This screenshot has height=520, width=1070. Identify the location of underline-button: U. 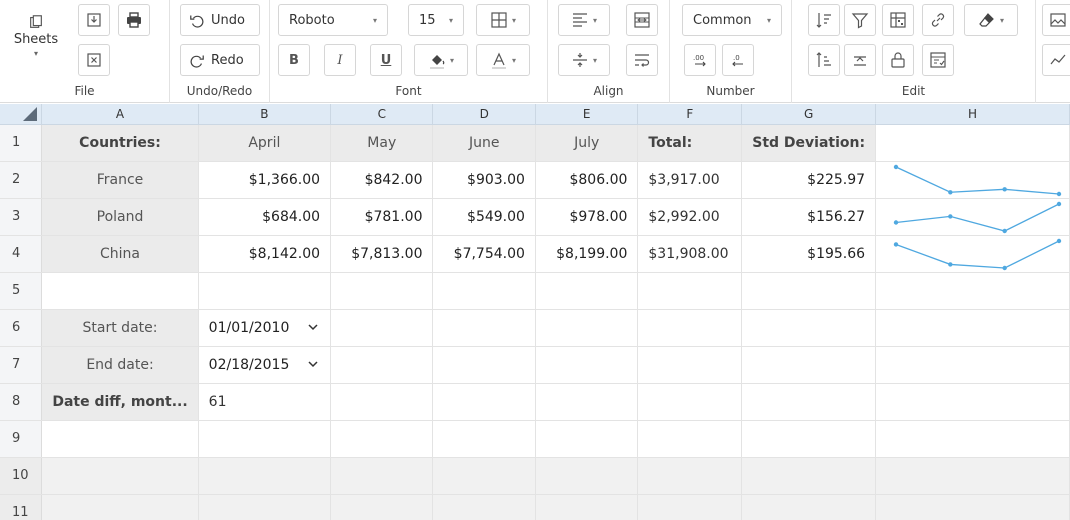
(386, 60).